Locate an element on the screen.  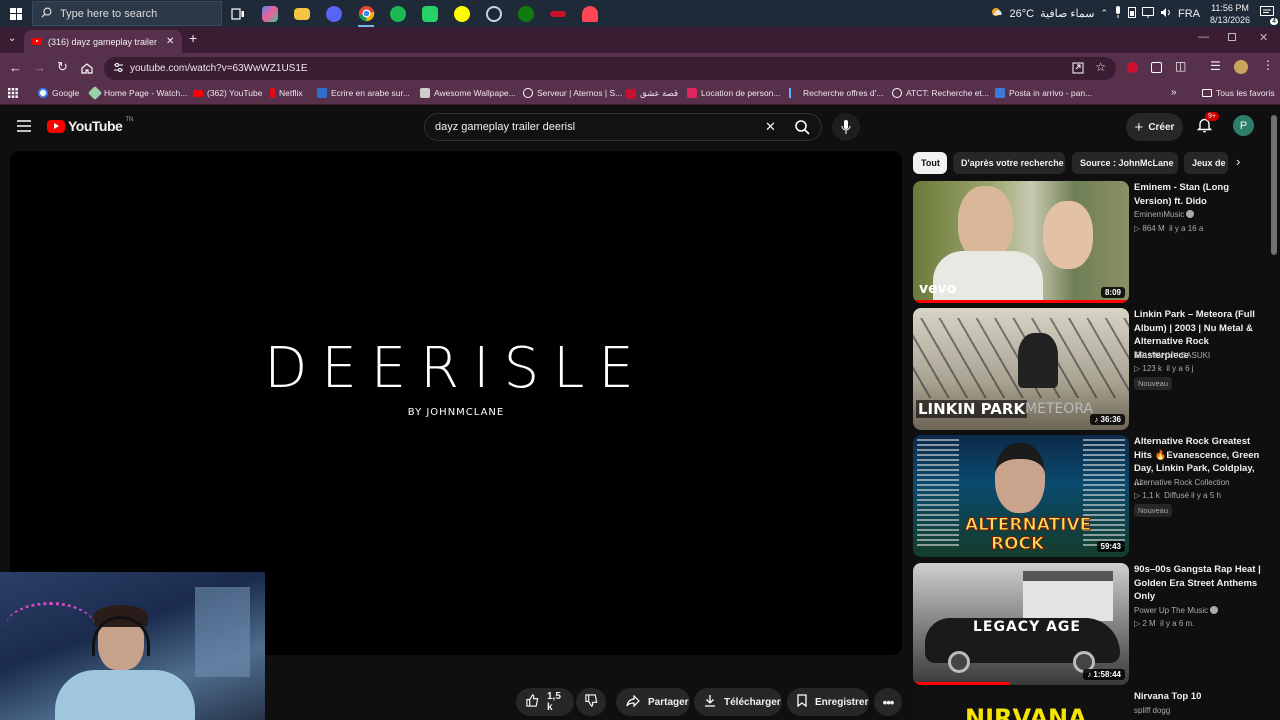
recommendation-thumbnail: NIRVANA is located at coordinates (1021, 705).